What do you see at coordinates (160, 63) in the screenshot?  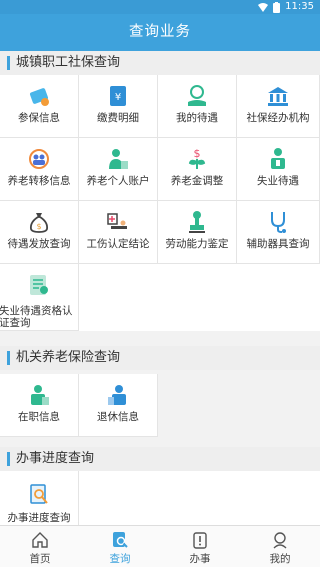 I see `section-header-urban: 城镇职工社保查询` at bounding box center [160, 63].